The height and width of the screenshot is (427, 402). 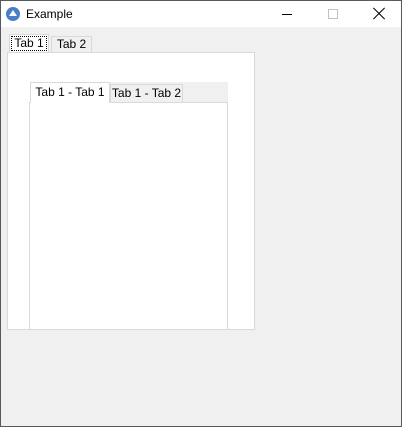 I want to click on tab-label: Tab 2, so click(x=71, y=44).